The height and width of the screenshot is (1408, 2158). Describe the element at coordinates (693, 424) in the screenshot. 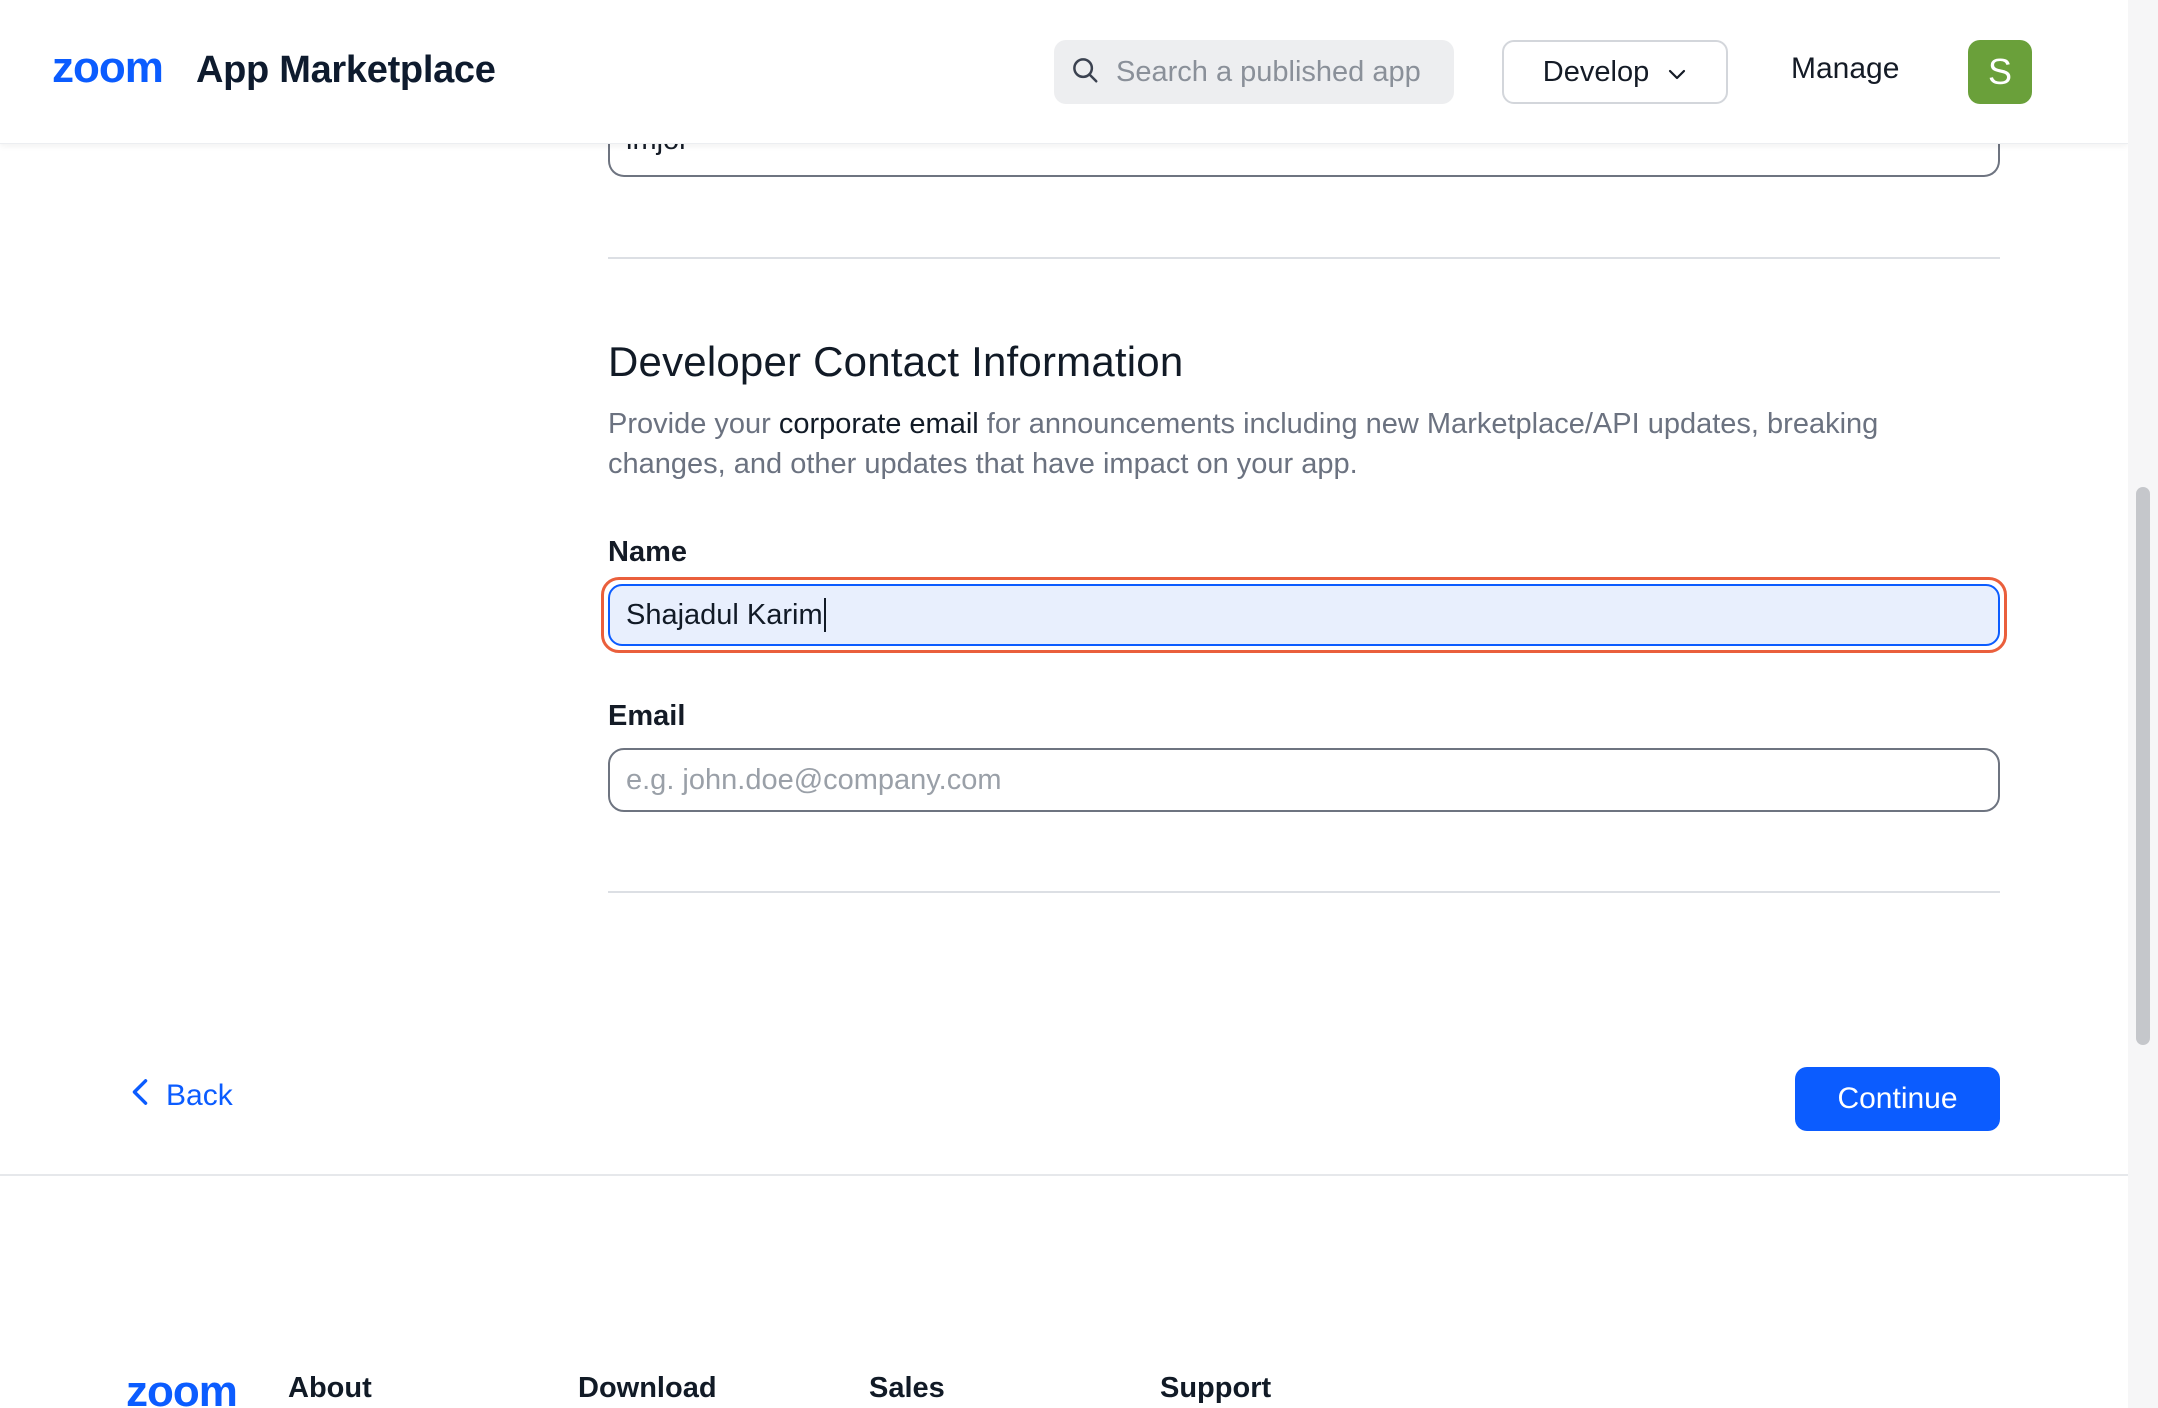

I see `description-prefix: Provide your` at that location.